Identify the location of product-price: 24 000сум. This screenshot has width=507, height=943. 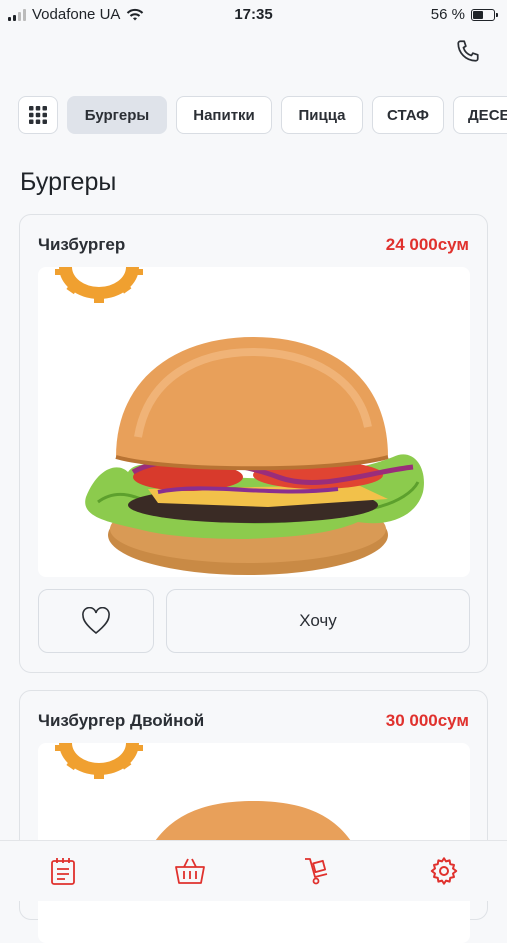
(427, 244).